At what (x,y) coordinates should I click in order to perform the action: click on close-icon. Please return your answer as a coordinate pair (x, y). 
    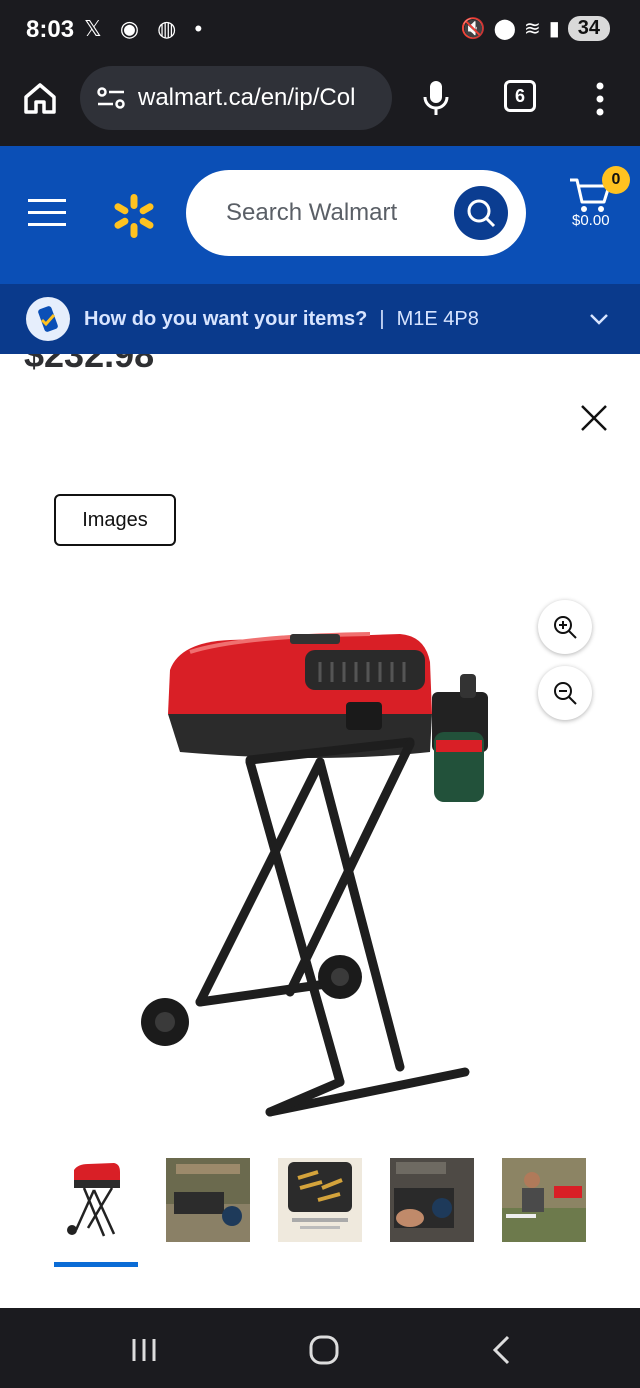
    Looking at the image, I should click on (594, 418).